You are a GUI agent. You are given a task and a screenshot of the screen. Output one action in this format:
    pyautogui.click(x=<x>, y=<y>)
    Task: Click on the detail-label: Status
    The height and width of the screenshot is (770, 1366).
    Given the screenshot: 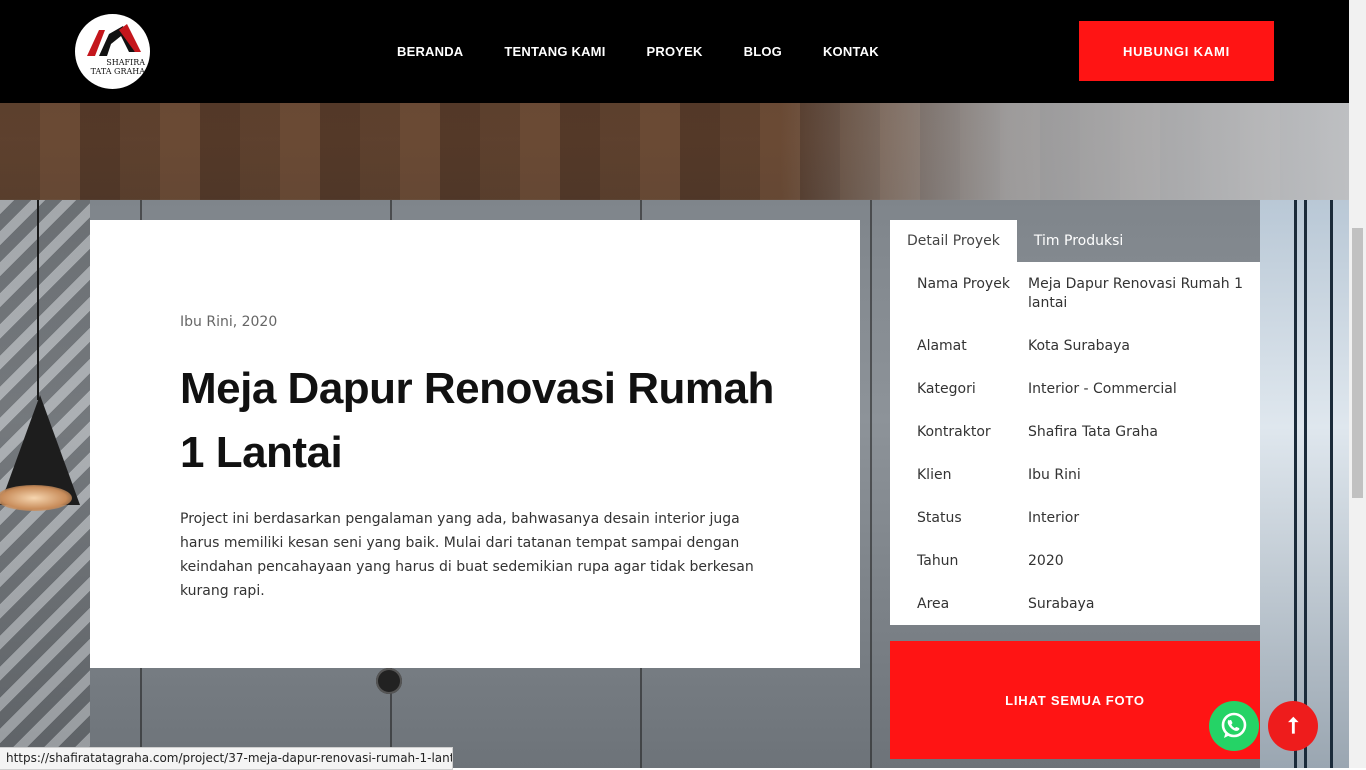 What is the action you would take?
    pyautogui.click(x=939, y=518)
    